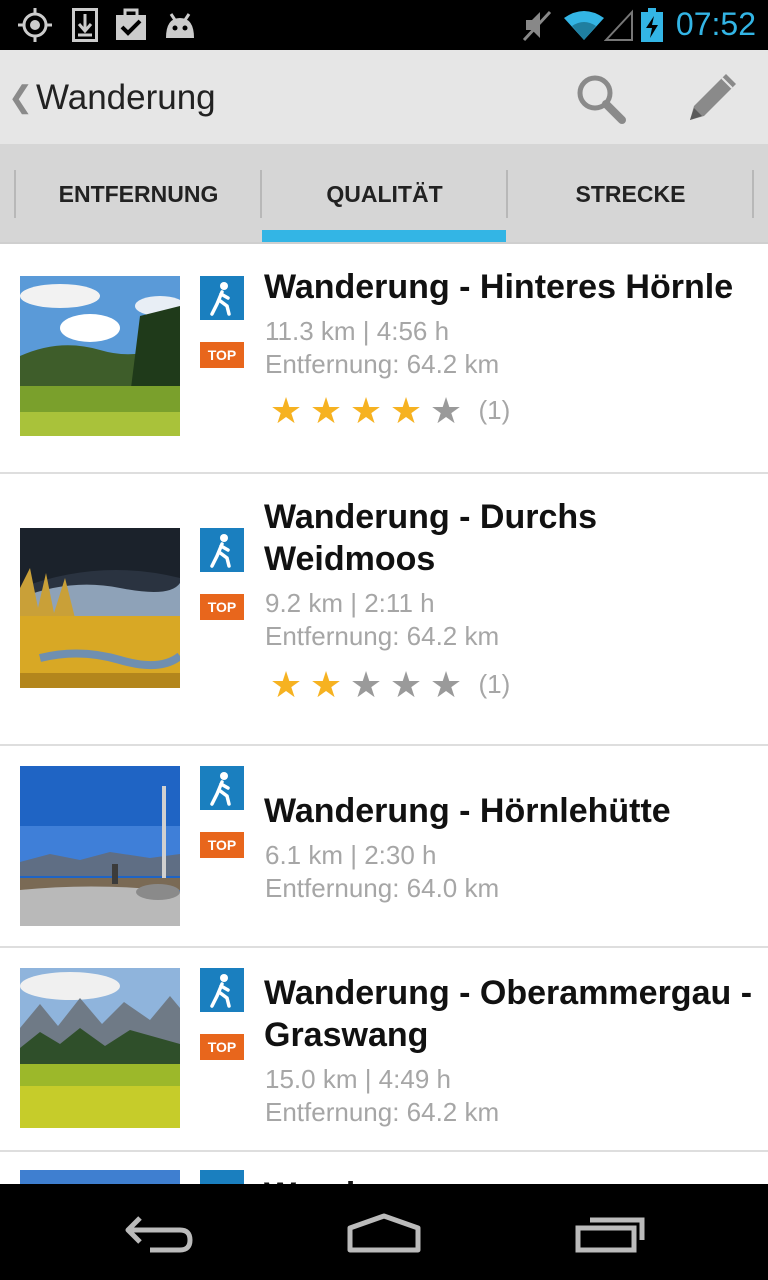 The width and height of the screenshot is (768, 1280). I want to click on search-icon, so click(600, 98).